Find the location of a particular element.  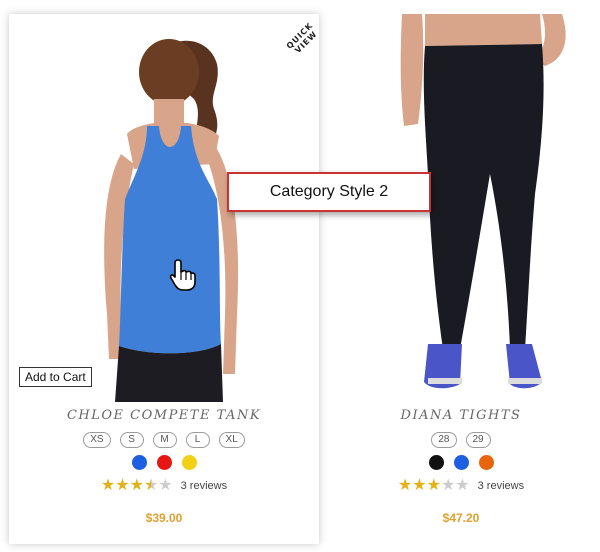

color-swatch-yellow is located at coordinates (189, 462).